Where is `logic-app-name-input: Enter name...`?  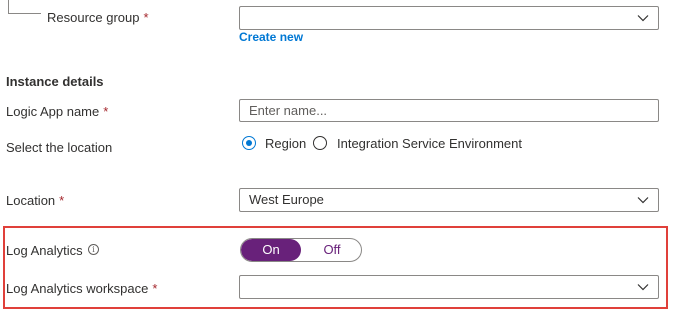
logic-app-name-input: Enter name... is located at coordinates (449, 110).